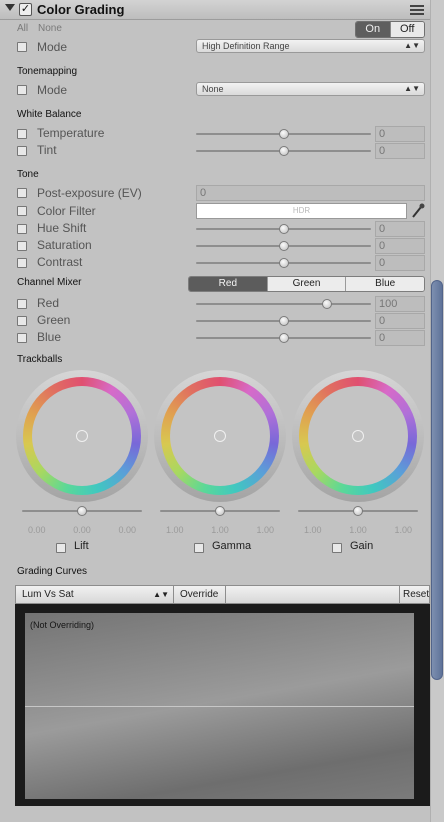 The width and height of the screenshot is (444, 822). I want to click on override-toggle: Override, so click(200, 594).